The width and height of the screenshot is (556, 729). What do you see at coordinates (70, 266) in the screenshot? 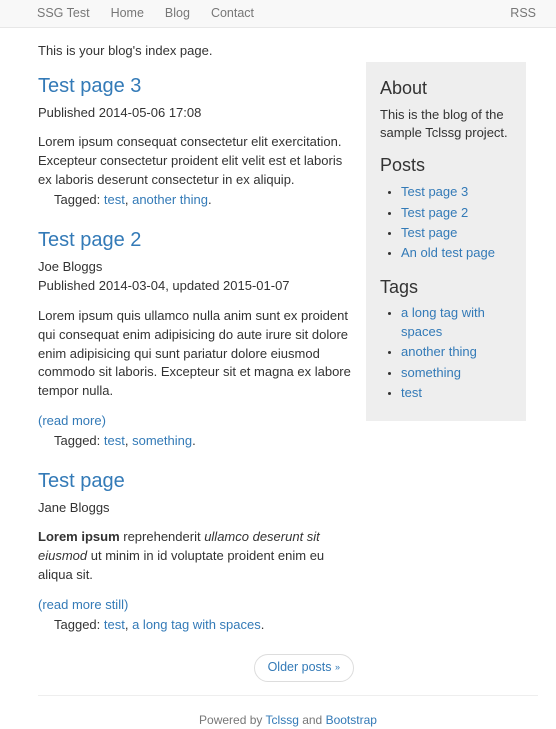
I see `post-author: Joe Bloggs` at bounding box center [70, 266].